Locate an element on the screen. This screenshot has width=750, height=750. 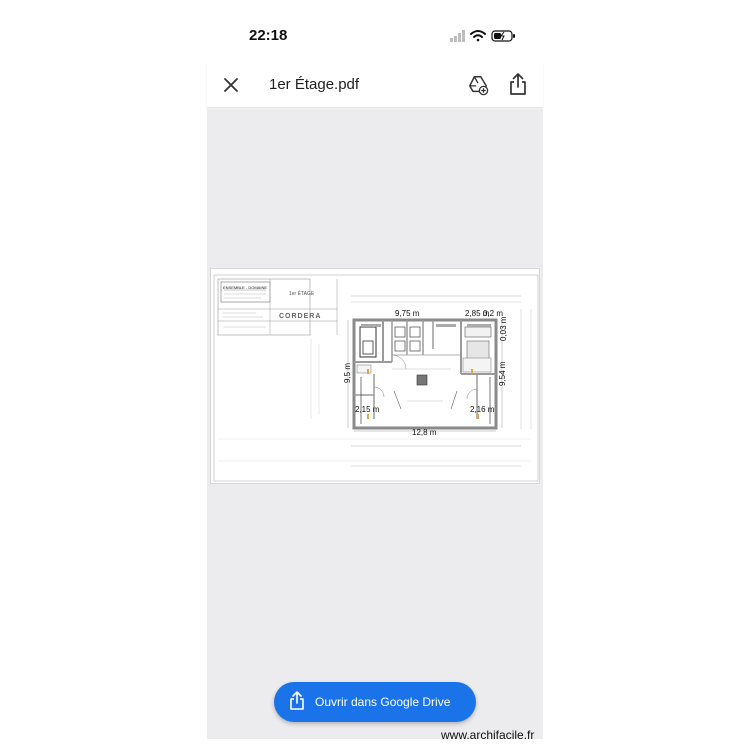
watermark-text: www.archifacile.fr is located at coordinates (488, 735).